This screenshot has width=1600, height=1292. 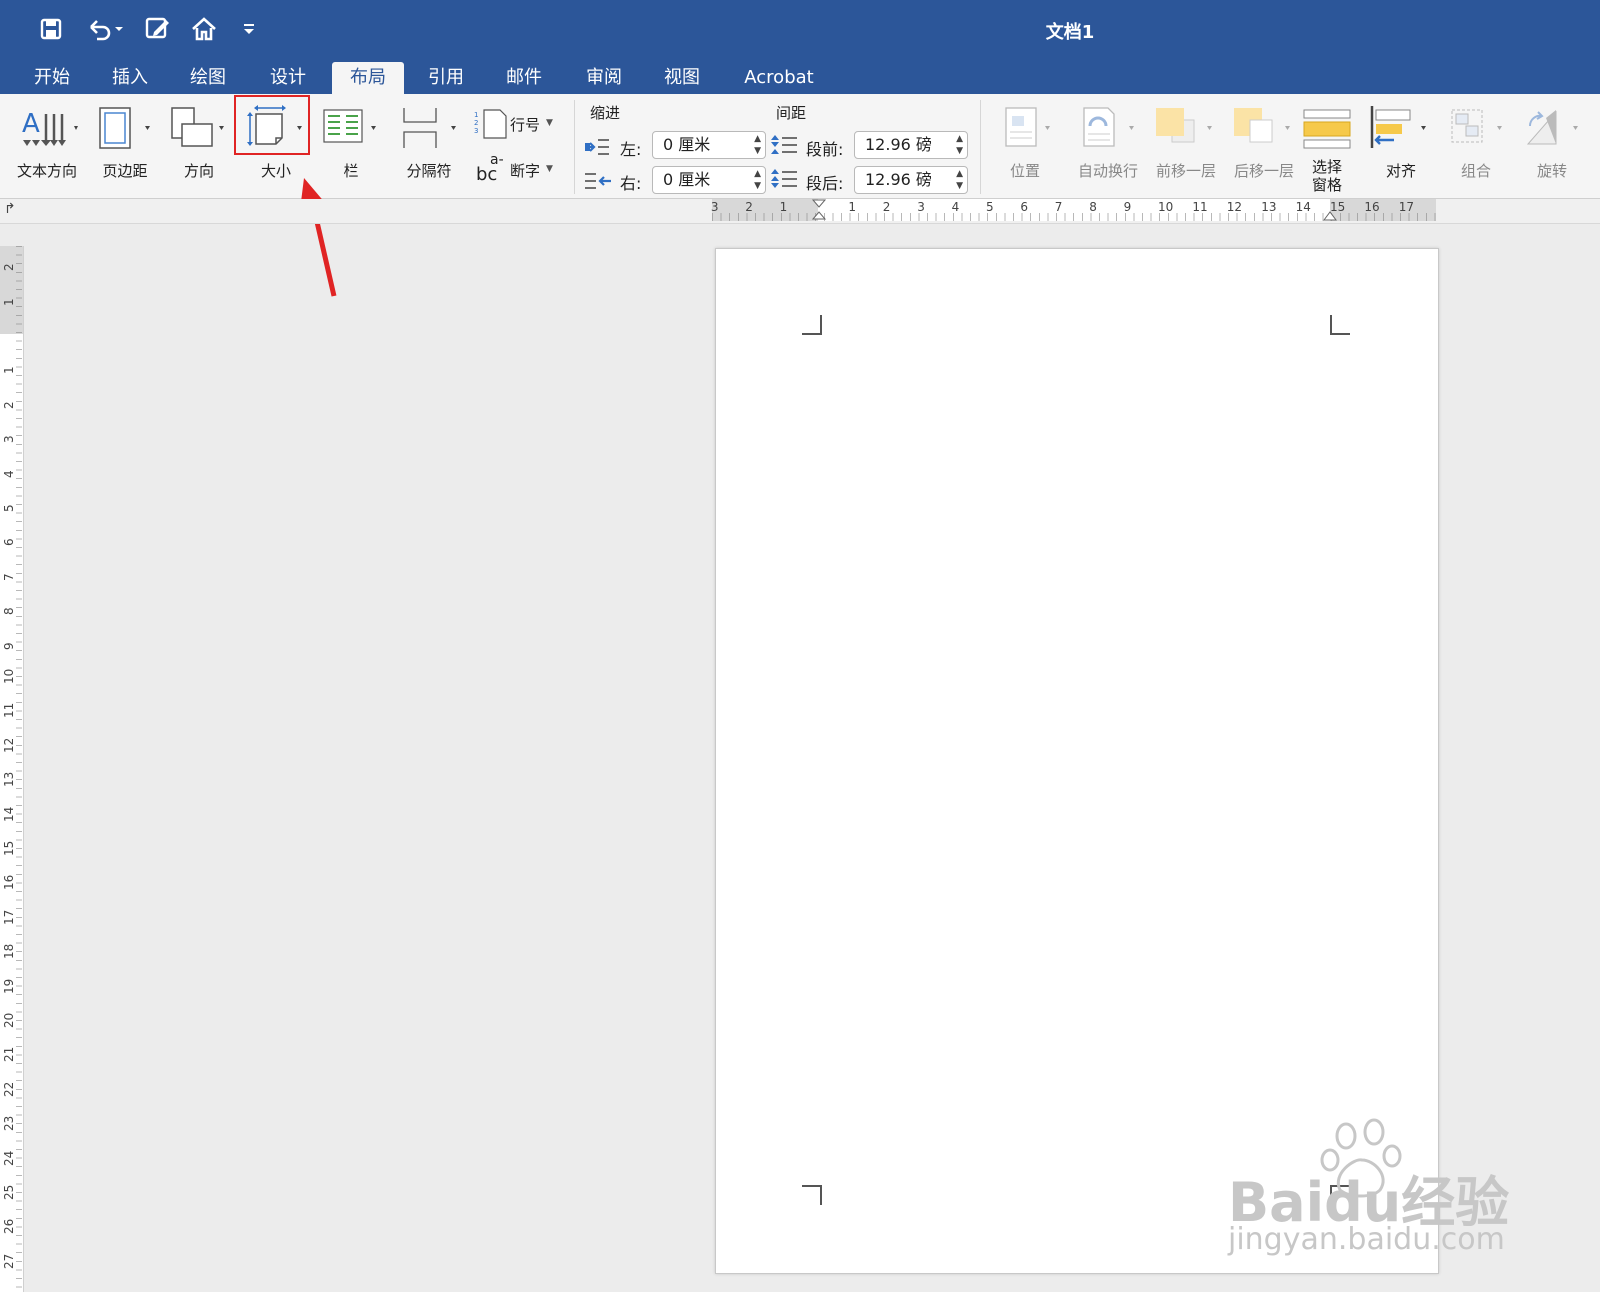 I want to click on breaks-button: 分隔符, so click(x=429, y=149).